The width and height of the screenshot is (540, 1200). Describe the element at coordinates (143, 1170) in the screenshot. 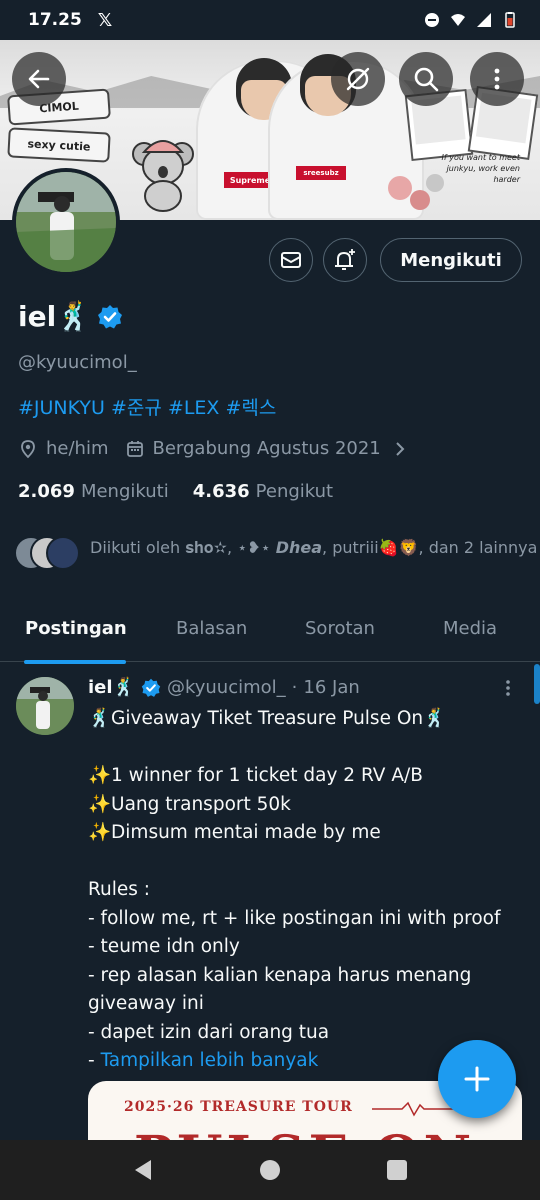

I see `back-triangle-icon` at that location.